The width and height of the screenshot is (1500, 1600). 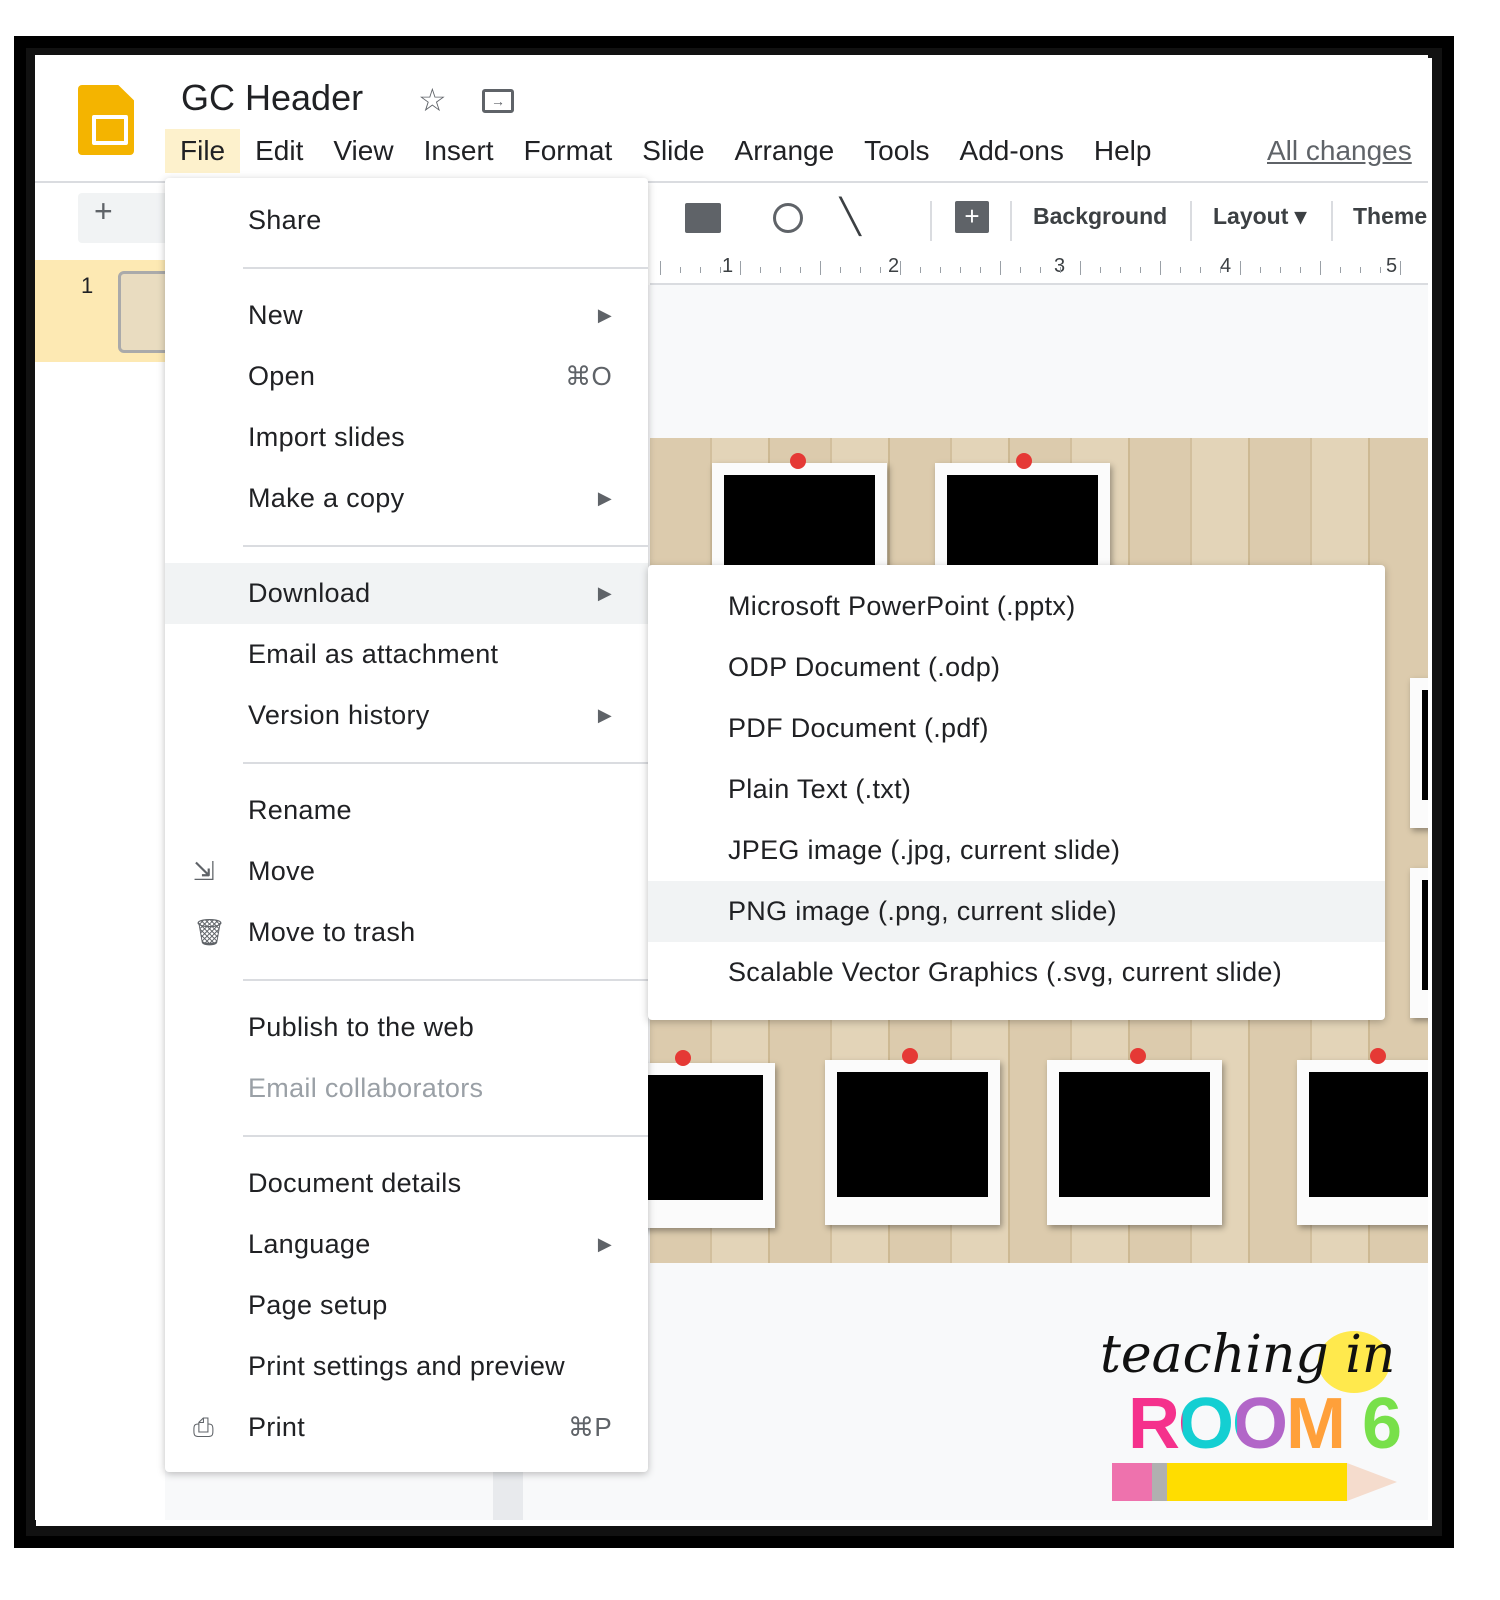 I want to click on menu-item-email-collaborators: Email collaborators, so click(x=406, y=1088).